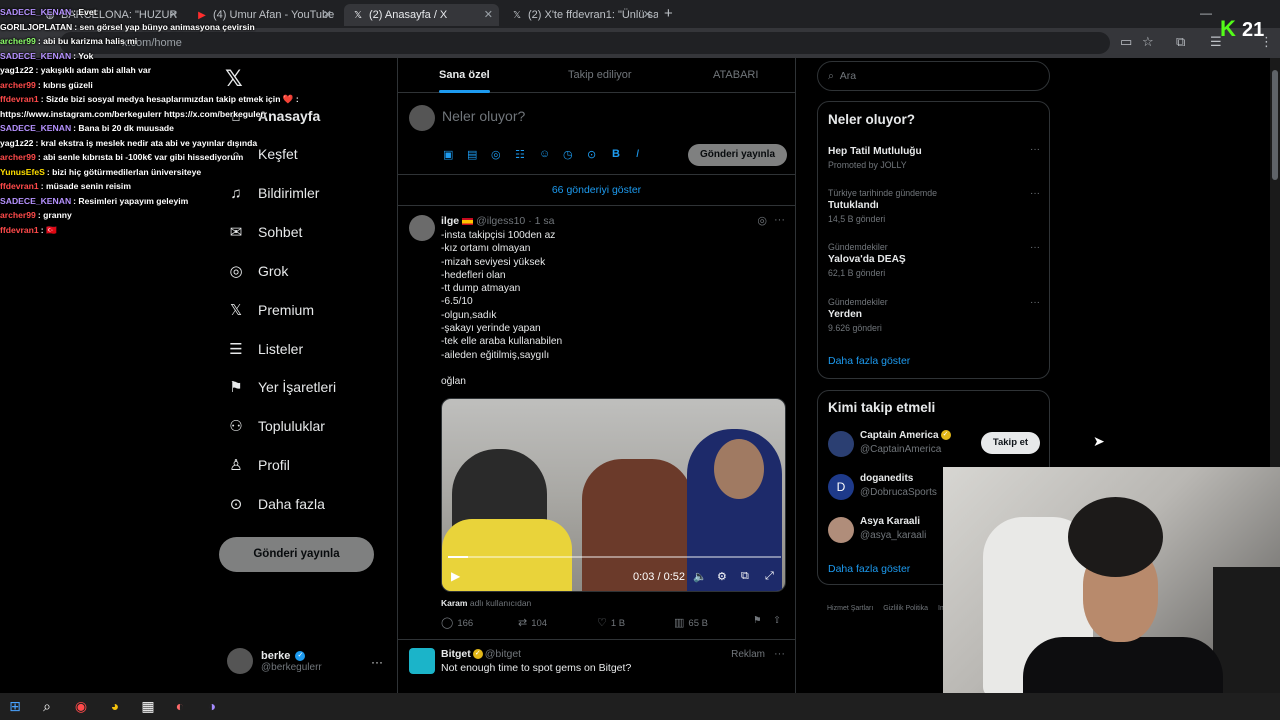  Describe the element at coordinates (934, 157) in the screenshot. I see `trend-item: Hep Tatil Mutluluğu Promoted by JOLLY ···` at that location.